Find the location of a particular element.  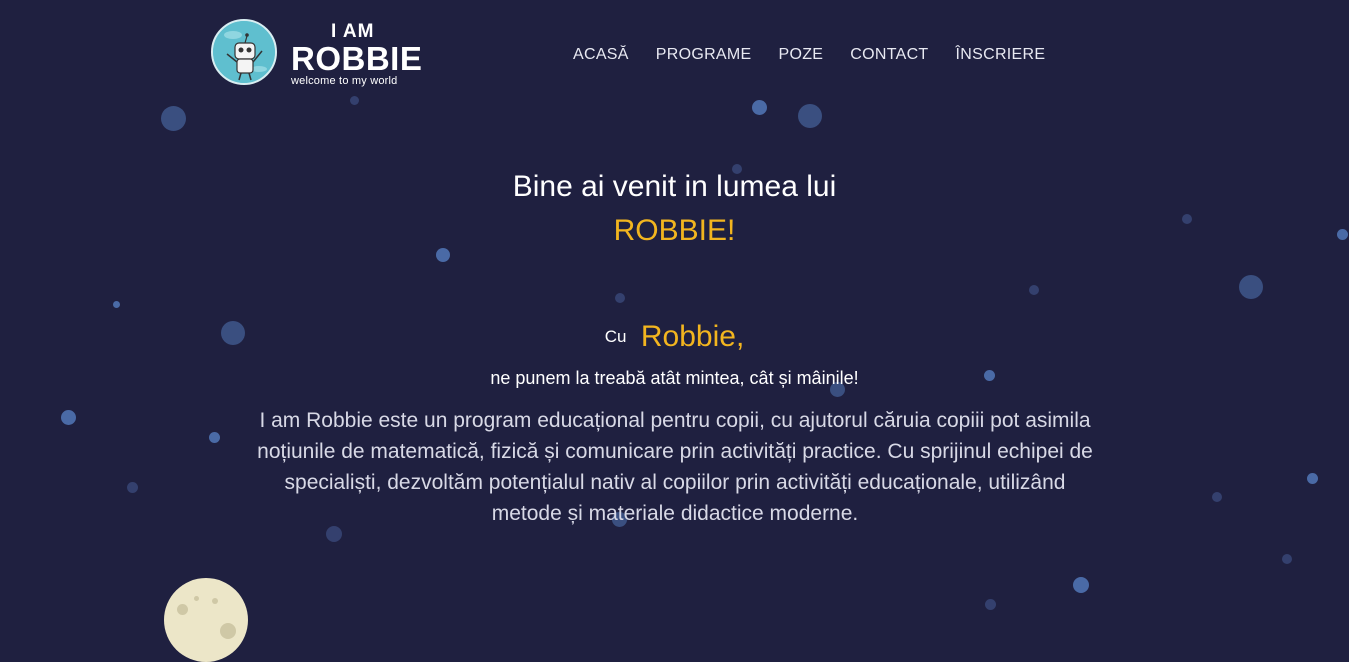

nav-item-programe: PROGRAME is located at coordinates (704, 55).